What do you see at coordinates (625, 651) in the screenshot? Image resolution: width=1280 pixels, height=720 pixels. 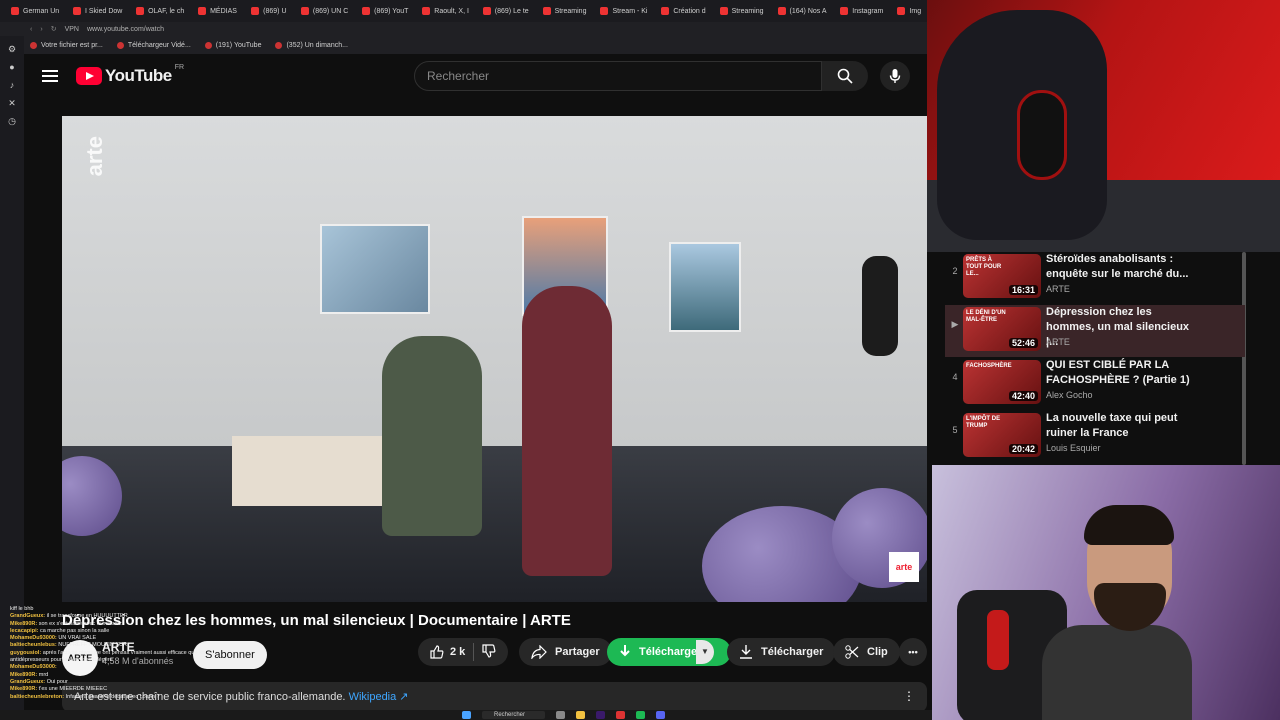 I see `download-arrow-icon` at bounding box center [625, 651].